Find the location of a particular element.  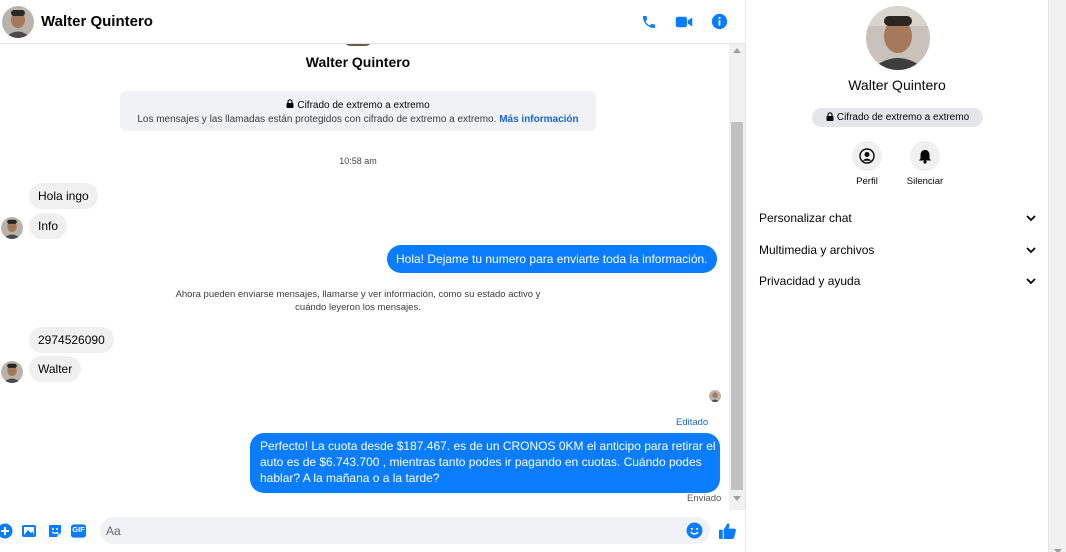

header-contact-name: Walter Quintero is located at coordinates (97, 21).